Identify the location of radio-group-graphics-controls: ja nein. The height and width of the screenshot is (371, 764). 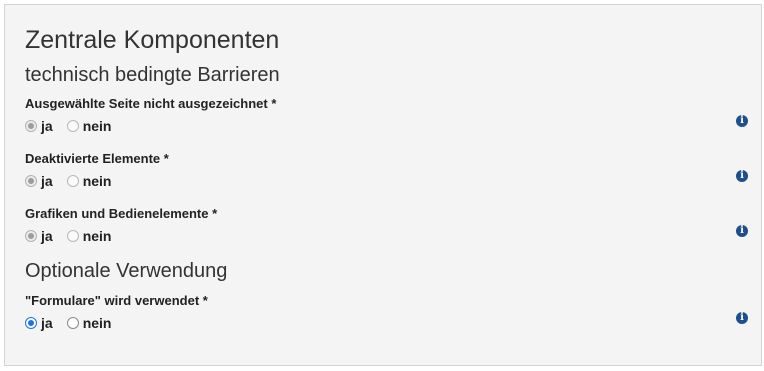
(75, 236).